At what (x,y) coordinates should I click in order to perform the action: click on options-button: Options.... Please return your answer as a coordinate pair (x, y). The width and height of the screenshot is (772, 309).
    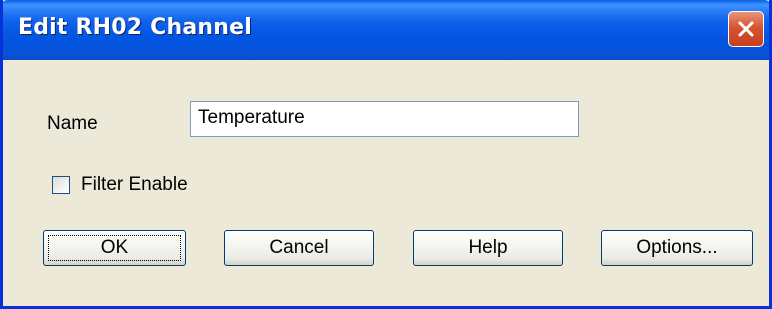
    Looking at the image, I should click on (677, 248).